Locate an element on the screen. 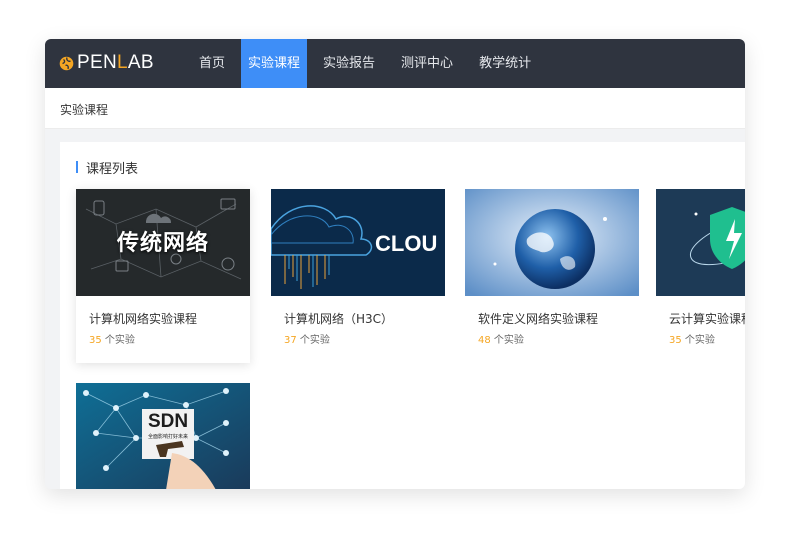 This screenshot has width=790, height=540. nav-item-courses: 实验课程 is located at coordinates (274, 63).